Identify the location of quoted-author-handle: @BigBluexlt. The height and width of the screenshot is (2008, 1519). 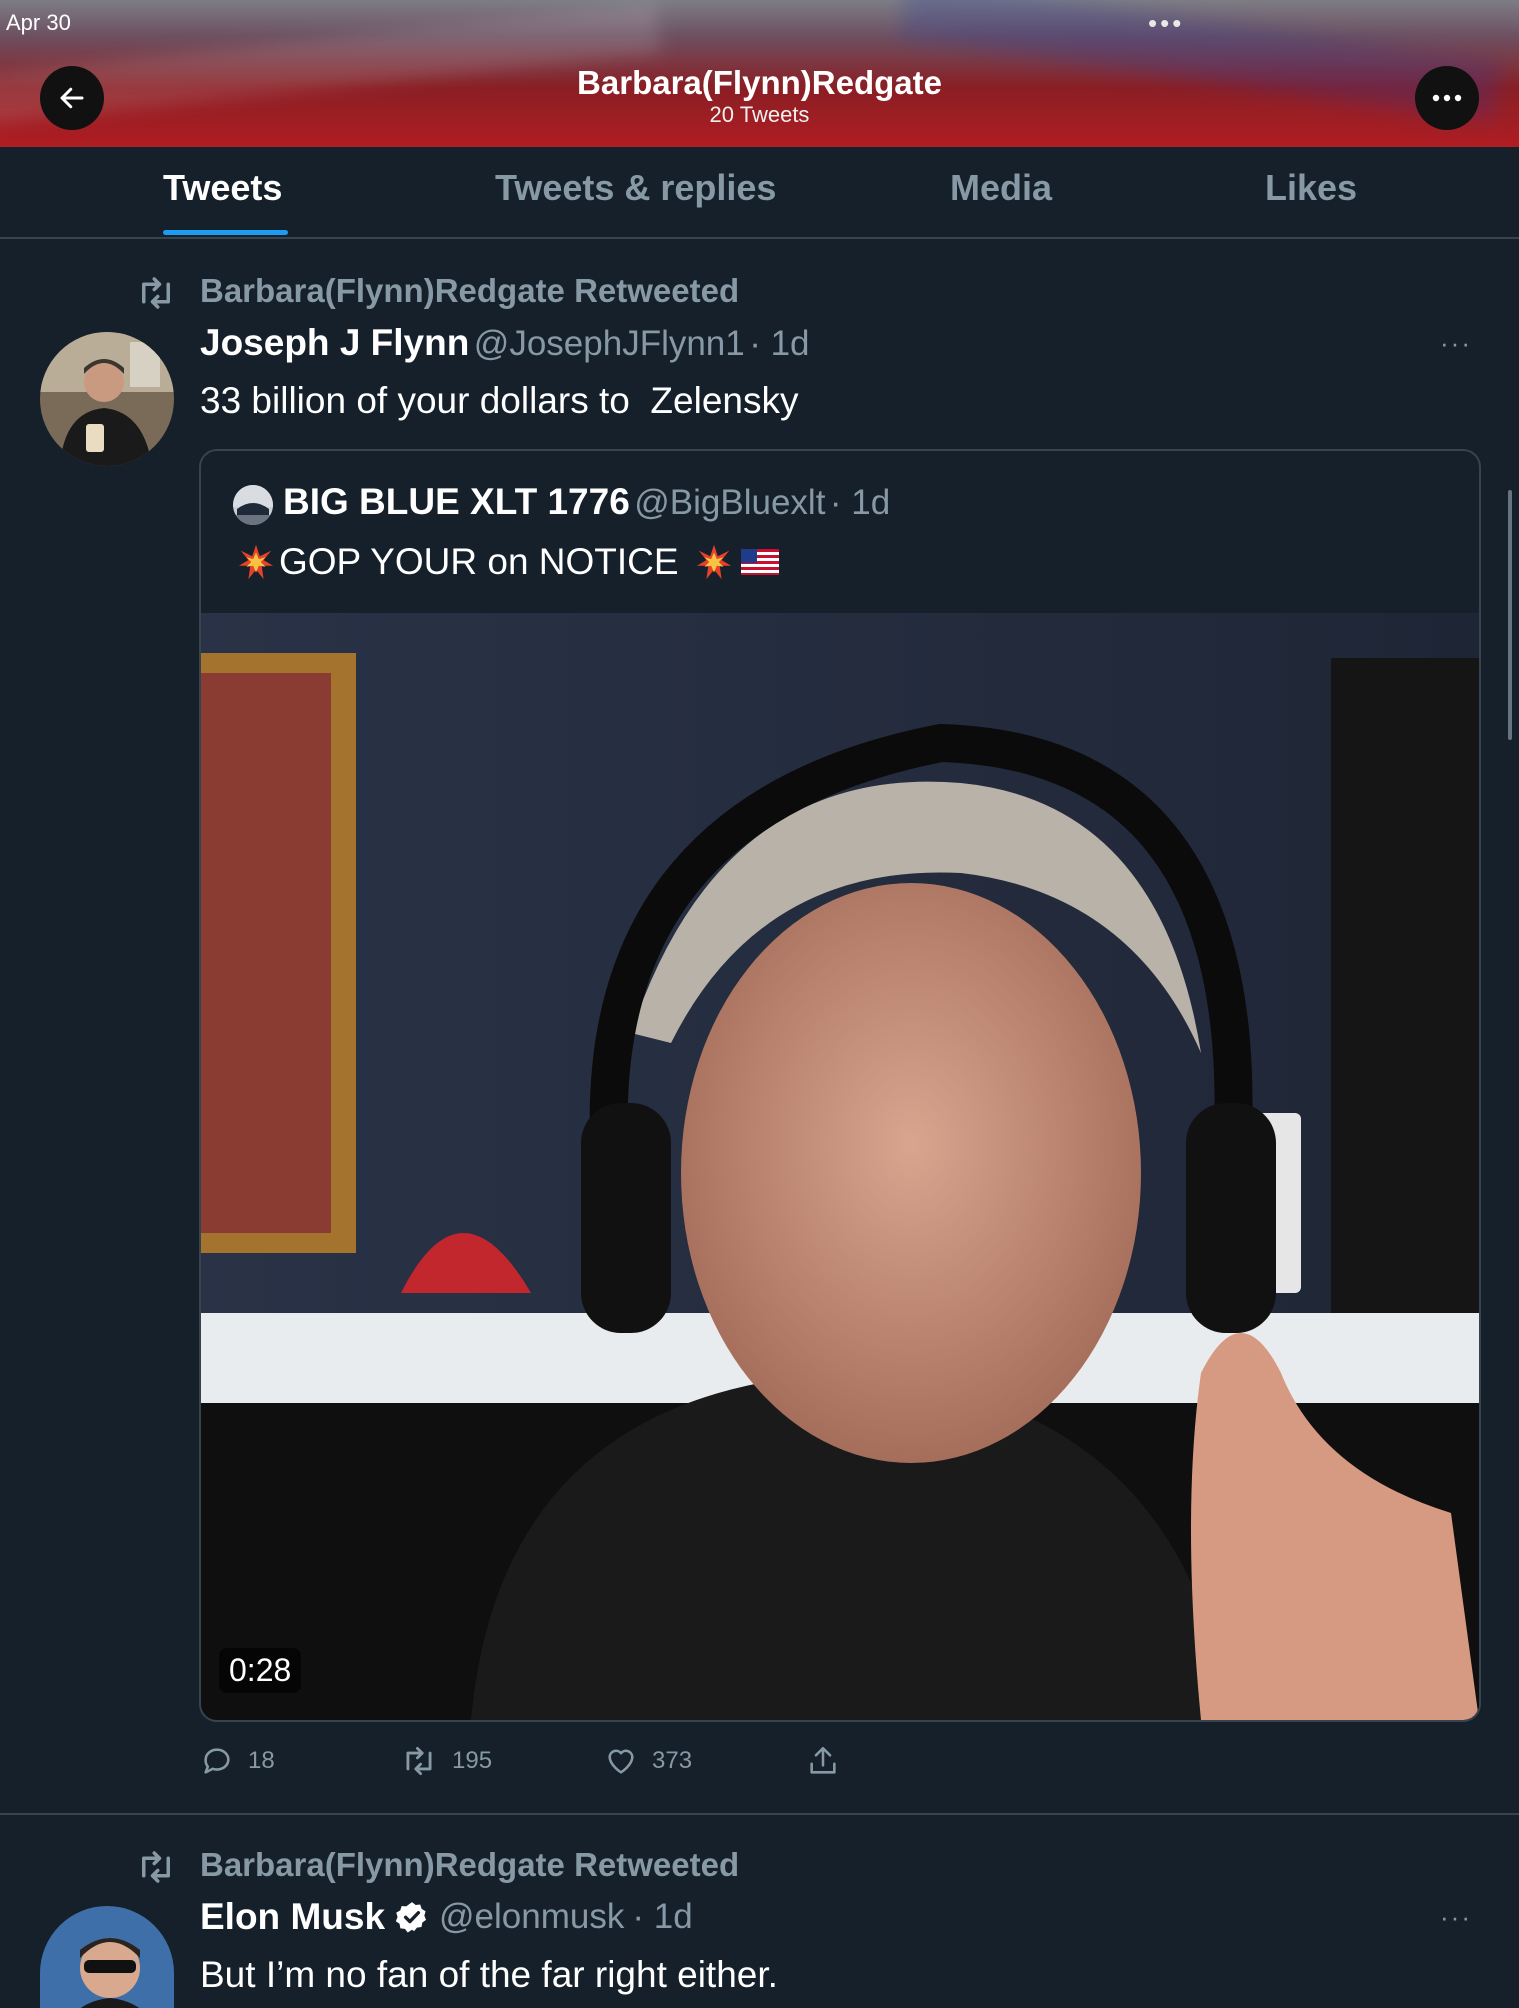
(730, 502).